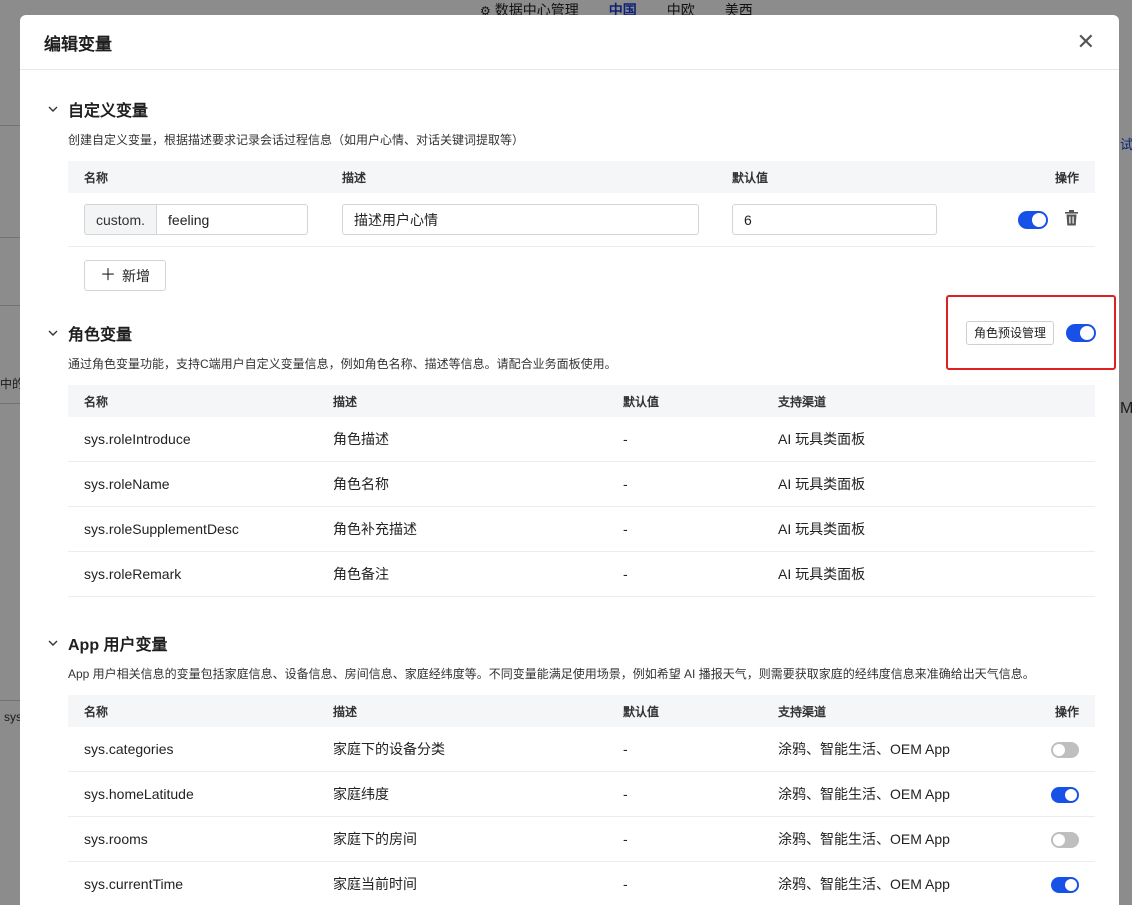  Describe the element at coordinates (129, 749) in the screenshot. I see `variable-name: sys.categories` at that location.